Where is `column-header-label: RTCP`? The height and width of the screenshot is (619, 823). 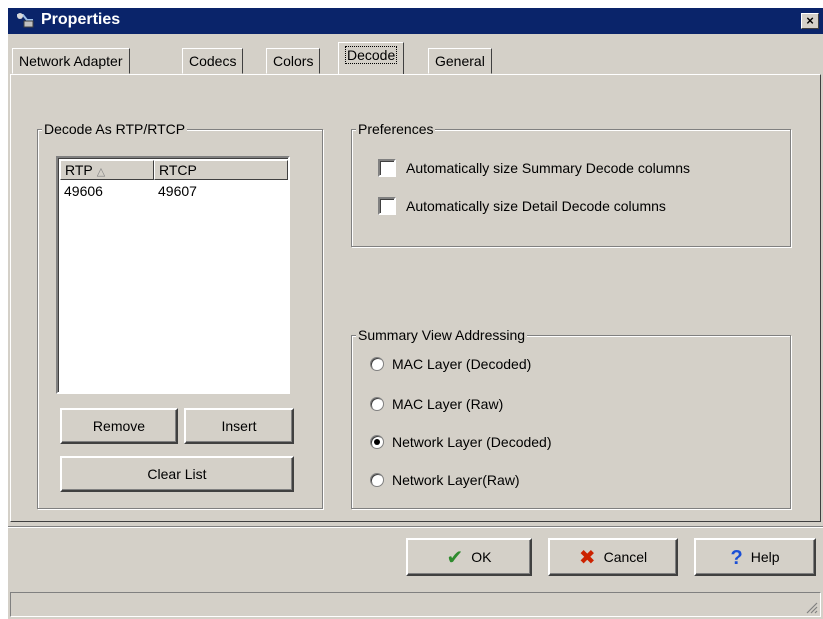 column-header-label: RTCP is located at coordinates (178, 170).